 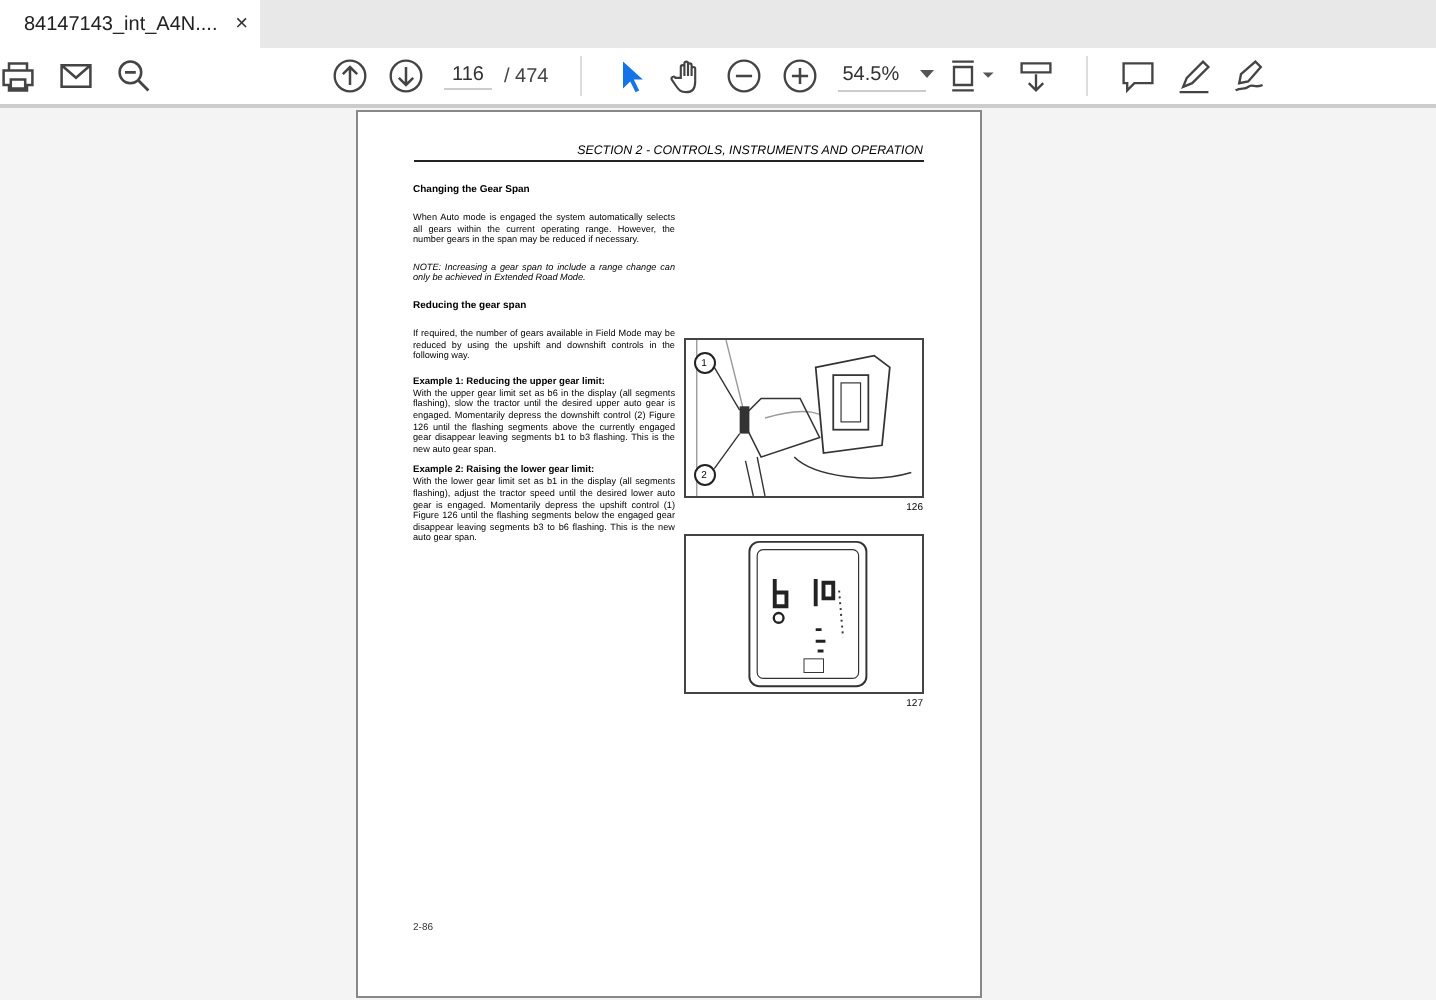 What do you see at coordinates (972, 76) in the screenshot?
I see `fit-page-icon` at bounding box center [972, 76].